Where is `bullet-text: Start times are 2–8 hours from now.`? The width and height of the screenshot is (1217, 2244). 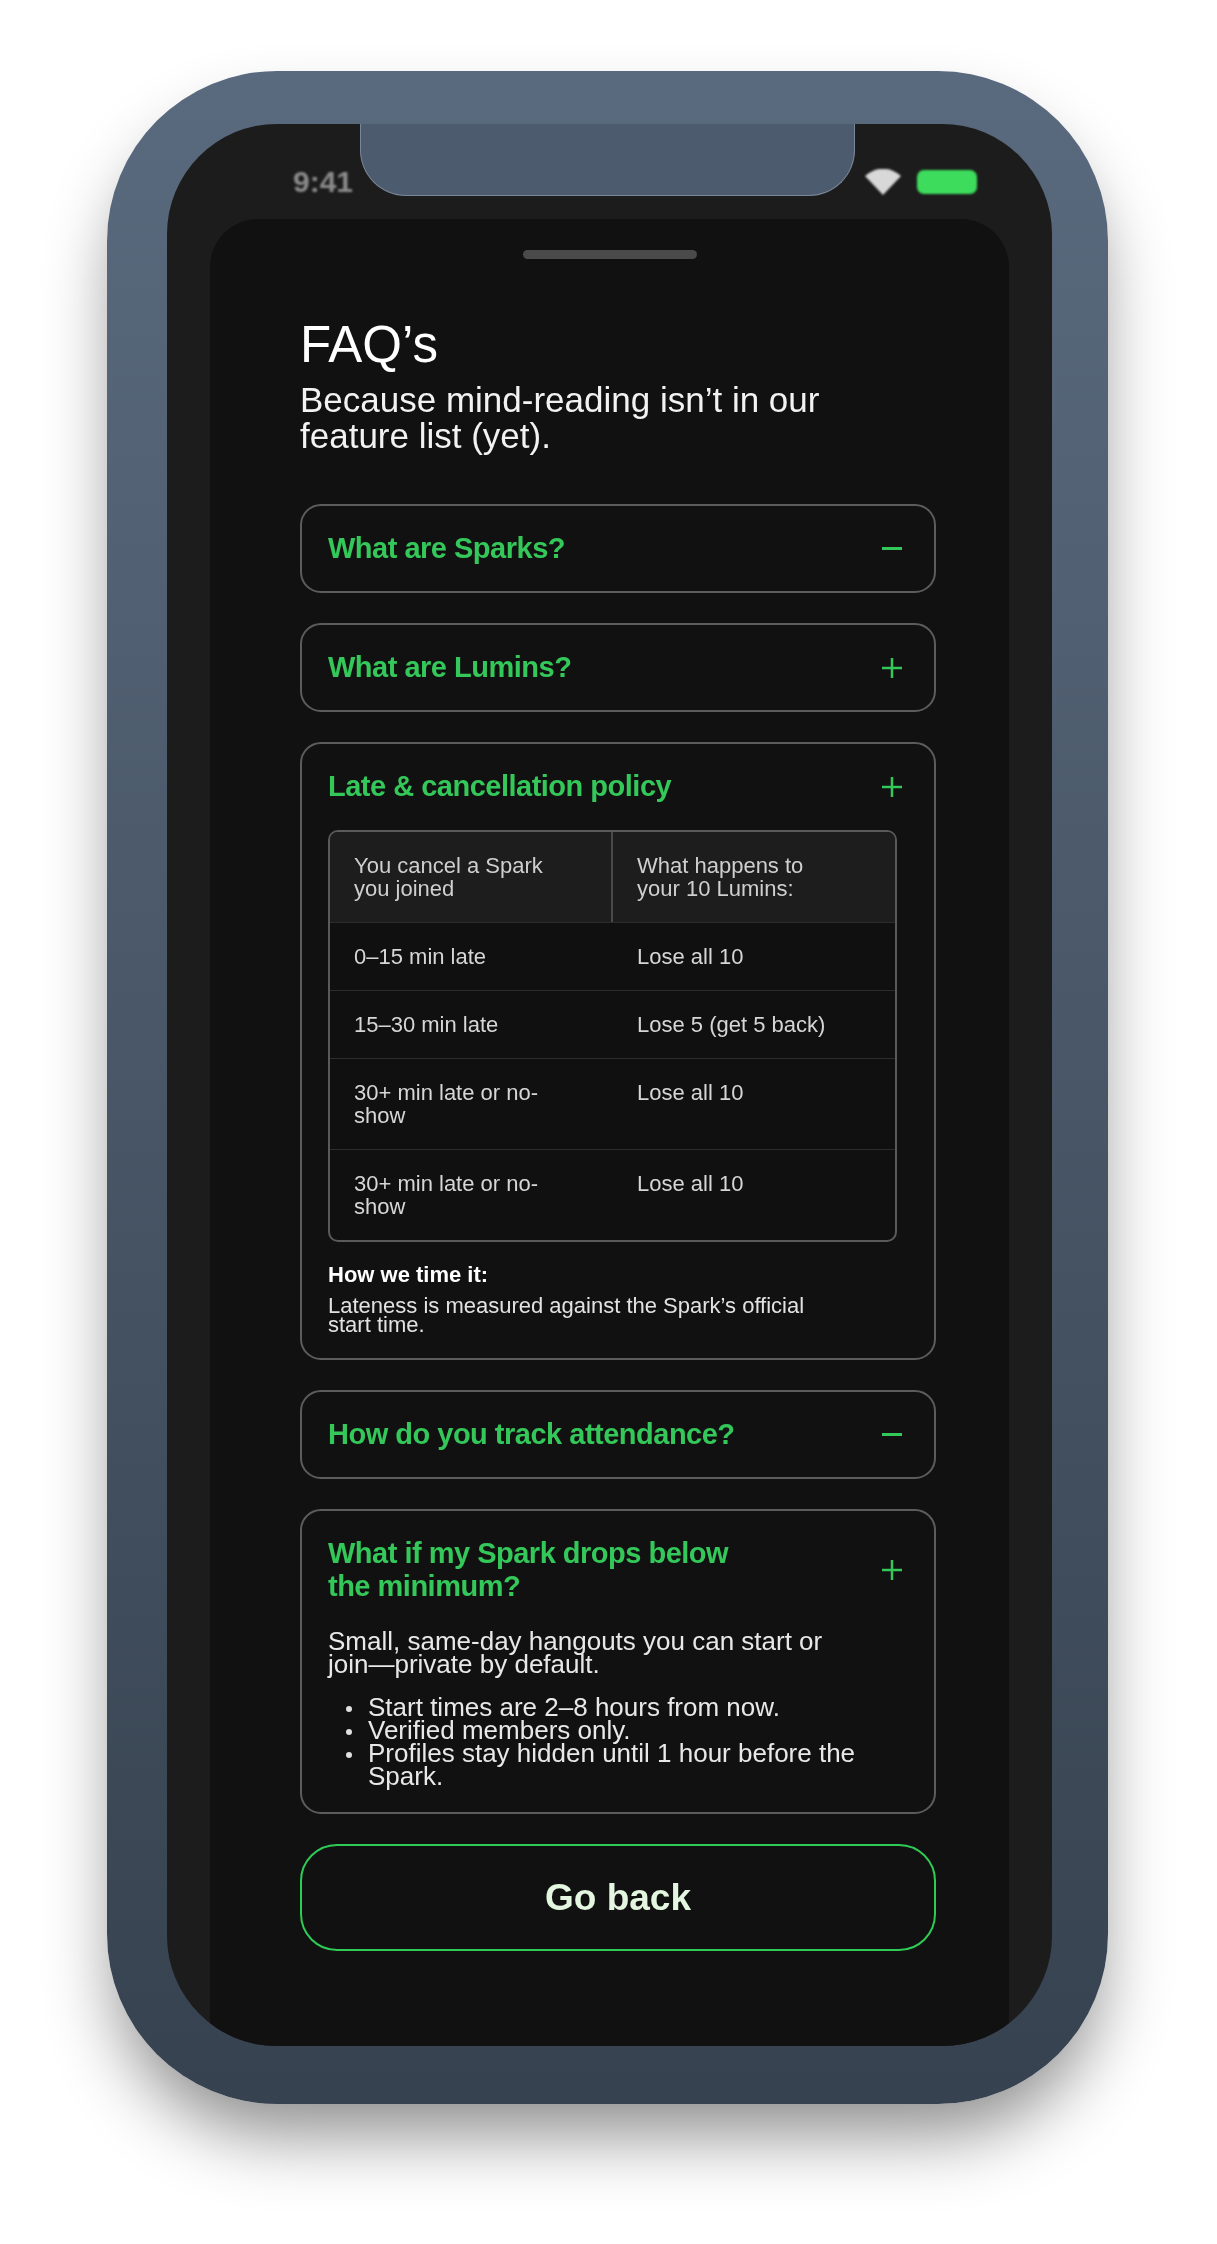 bullet-text: Start times are 2–8 hours from now. is located at coordinates (574, 1707).